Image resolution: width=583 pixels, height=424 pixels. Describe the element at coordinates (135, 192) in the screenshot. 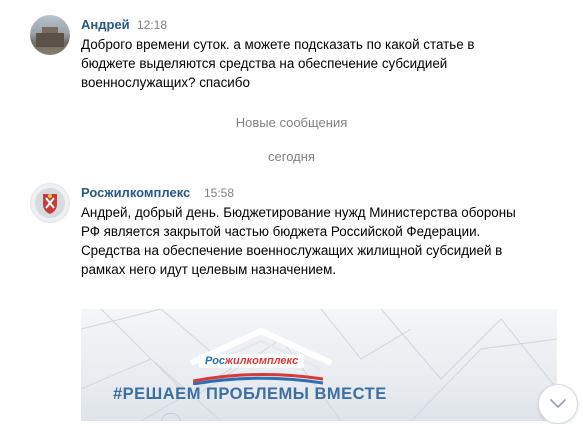

I see `message-author: Росжилкомплекс` at that location.